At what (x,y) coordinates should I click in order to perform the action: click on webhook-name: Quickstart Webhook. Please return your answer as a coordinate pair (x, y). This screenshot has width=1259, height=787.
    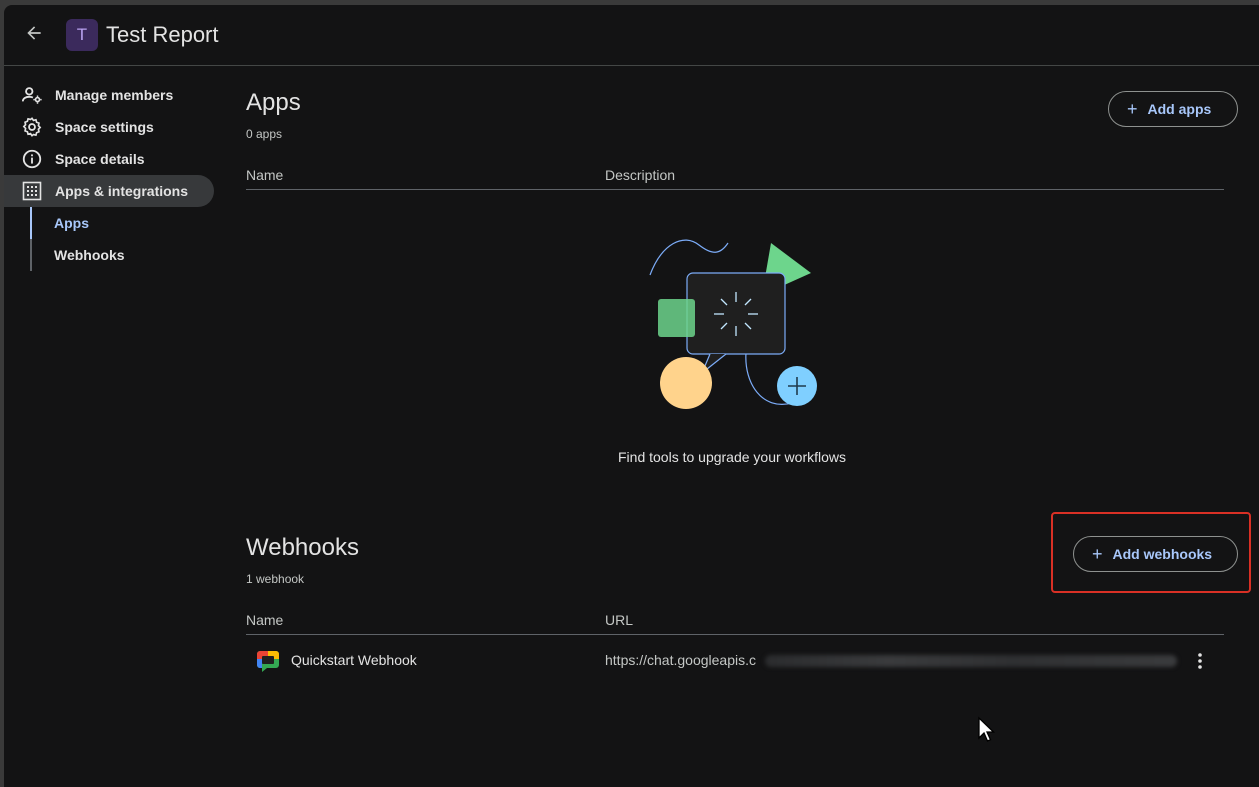
    Looking at the image, I should click on (354, 660).